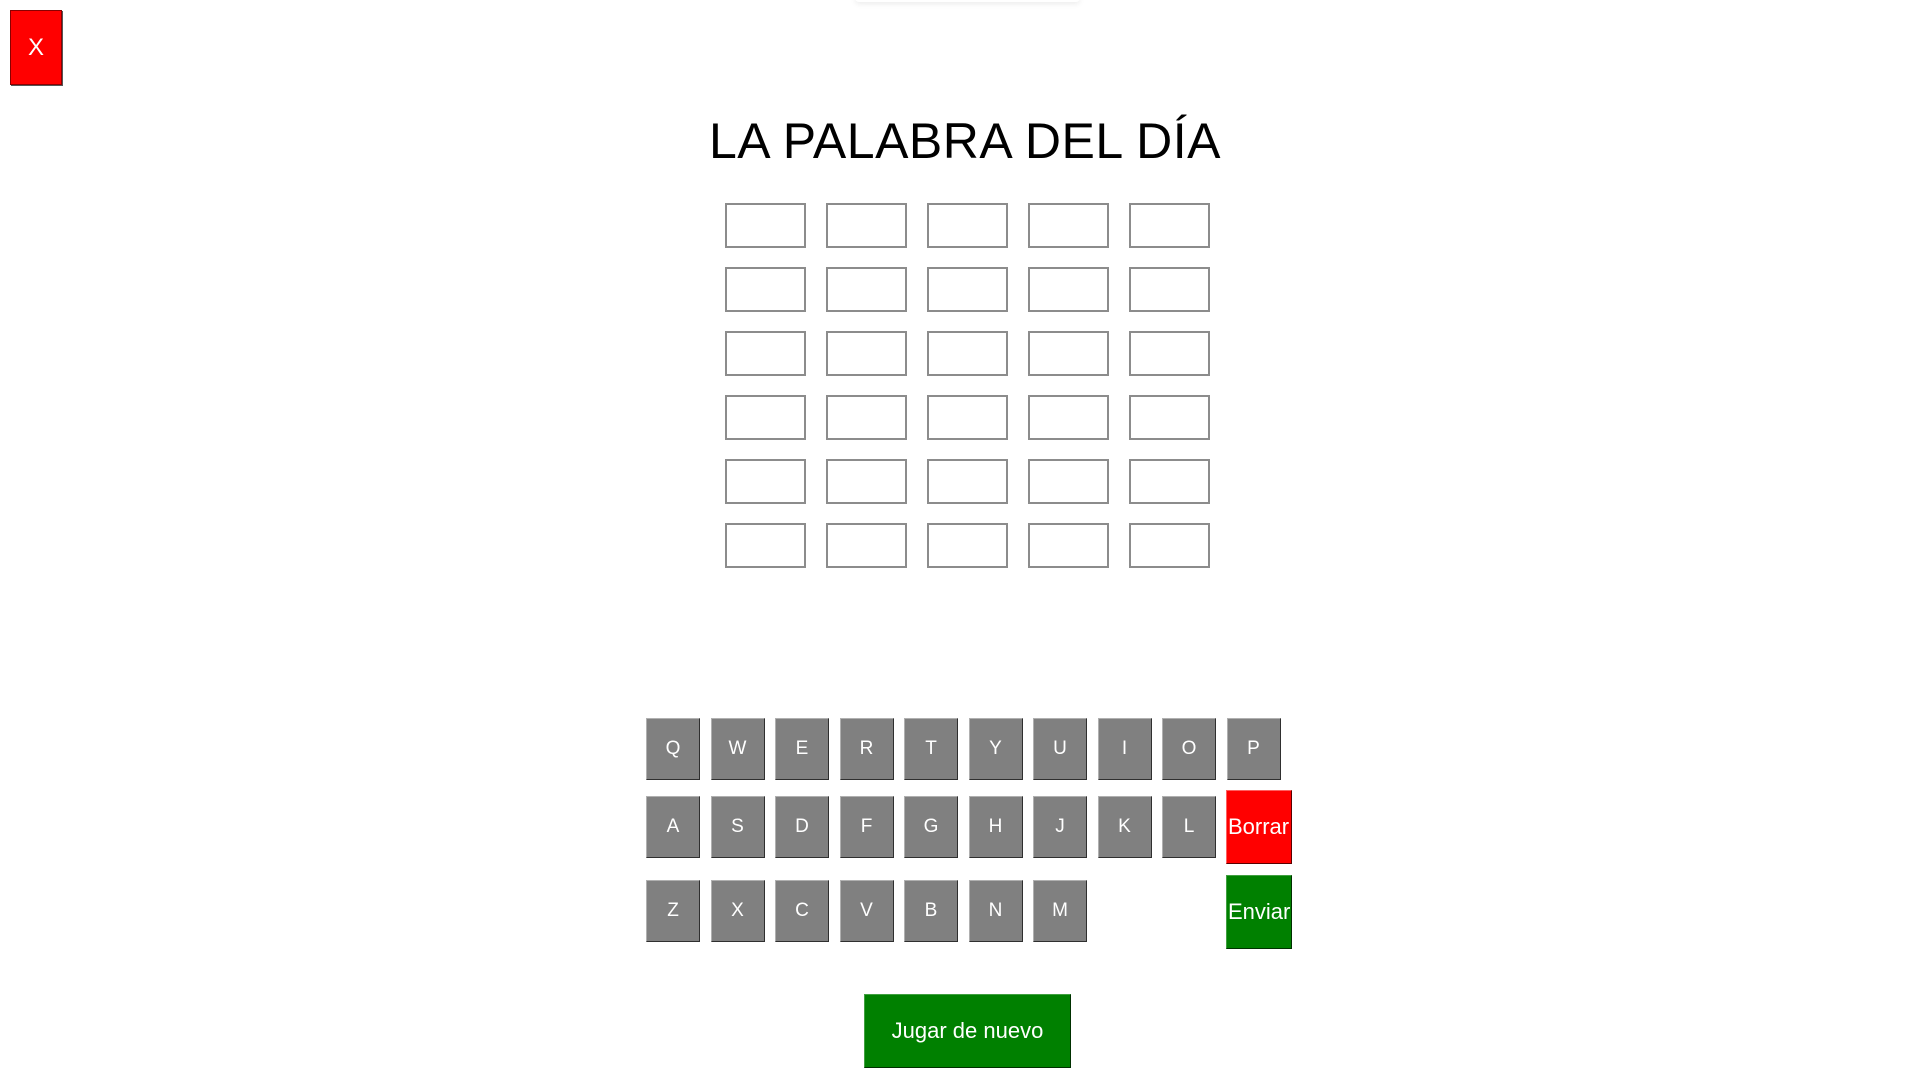 This screenshot has width=1920, height=1080. What do you see at coordinates (1060, 749) in the screenshot?
I see `key-u: U` at bounding box center [1060, 749].